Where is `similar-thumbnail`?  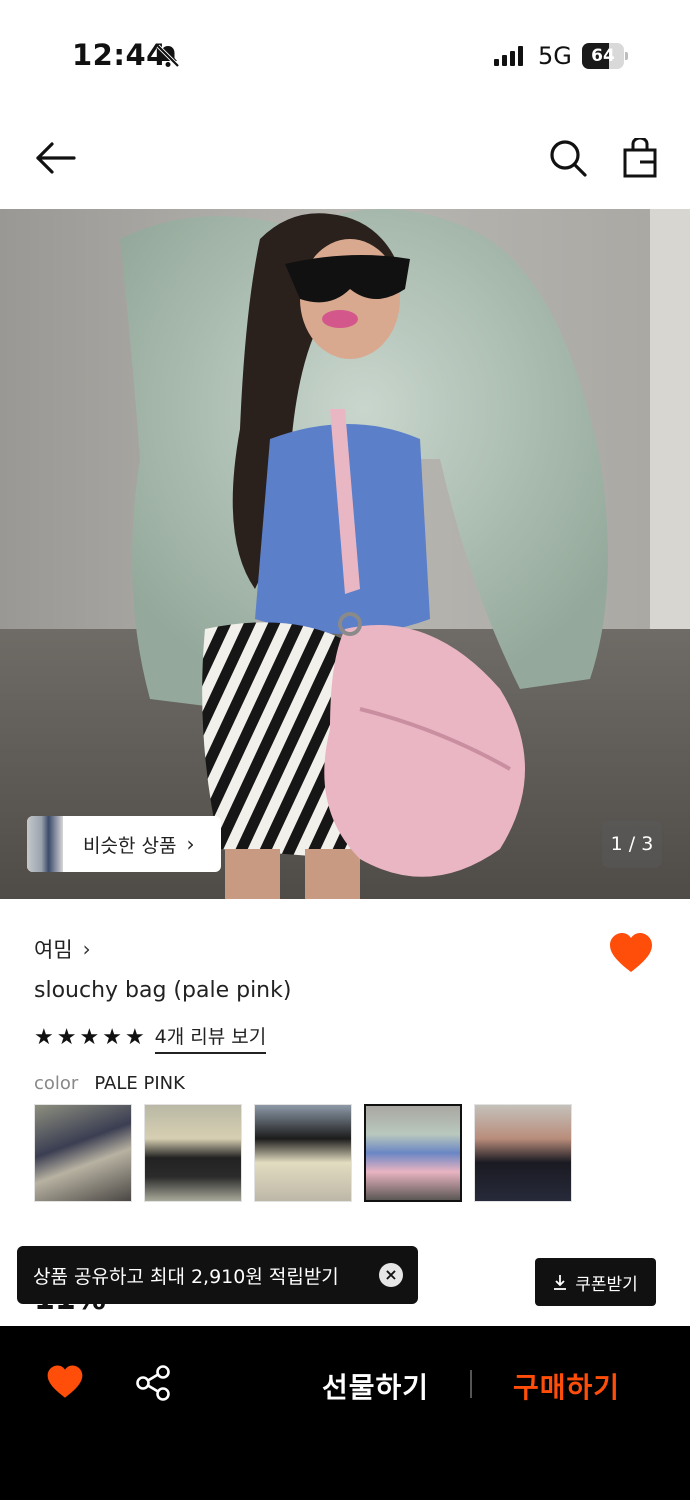
similar-thumbnail is located at coordinates (45, 844).